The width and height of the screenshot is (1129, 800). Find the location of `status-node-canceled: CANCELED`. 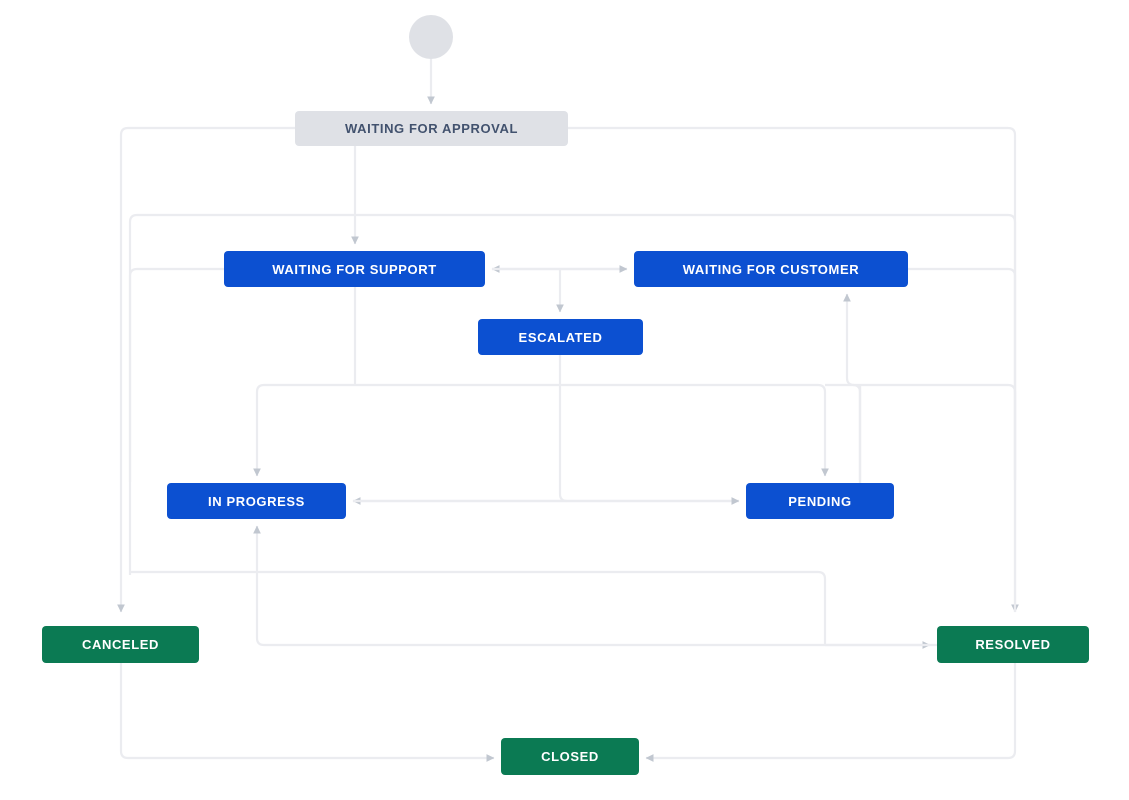

status-node-canceled: CANCELED is located at coordinates (120, 644).